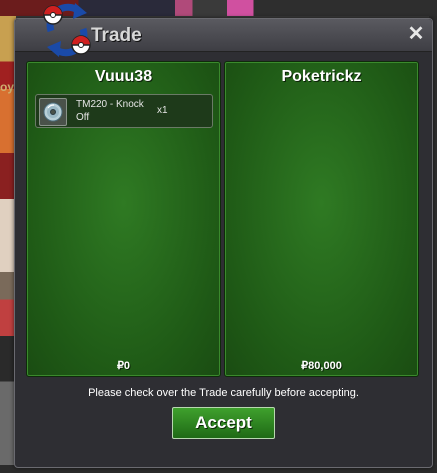 The width and height of the screenshot is (437, 473). What do you see at coordinates (123, 366) in the screenshot?
I see `money-amount: ₽0` at bounding box center [123, 366].